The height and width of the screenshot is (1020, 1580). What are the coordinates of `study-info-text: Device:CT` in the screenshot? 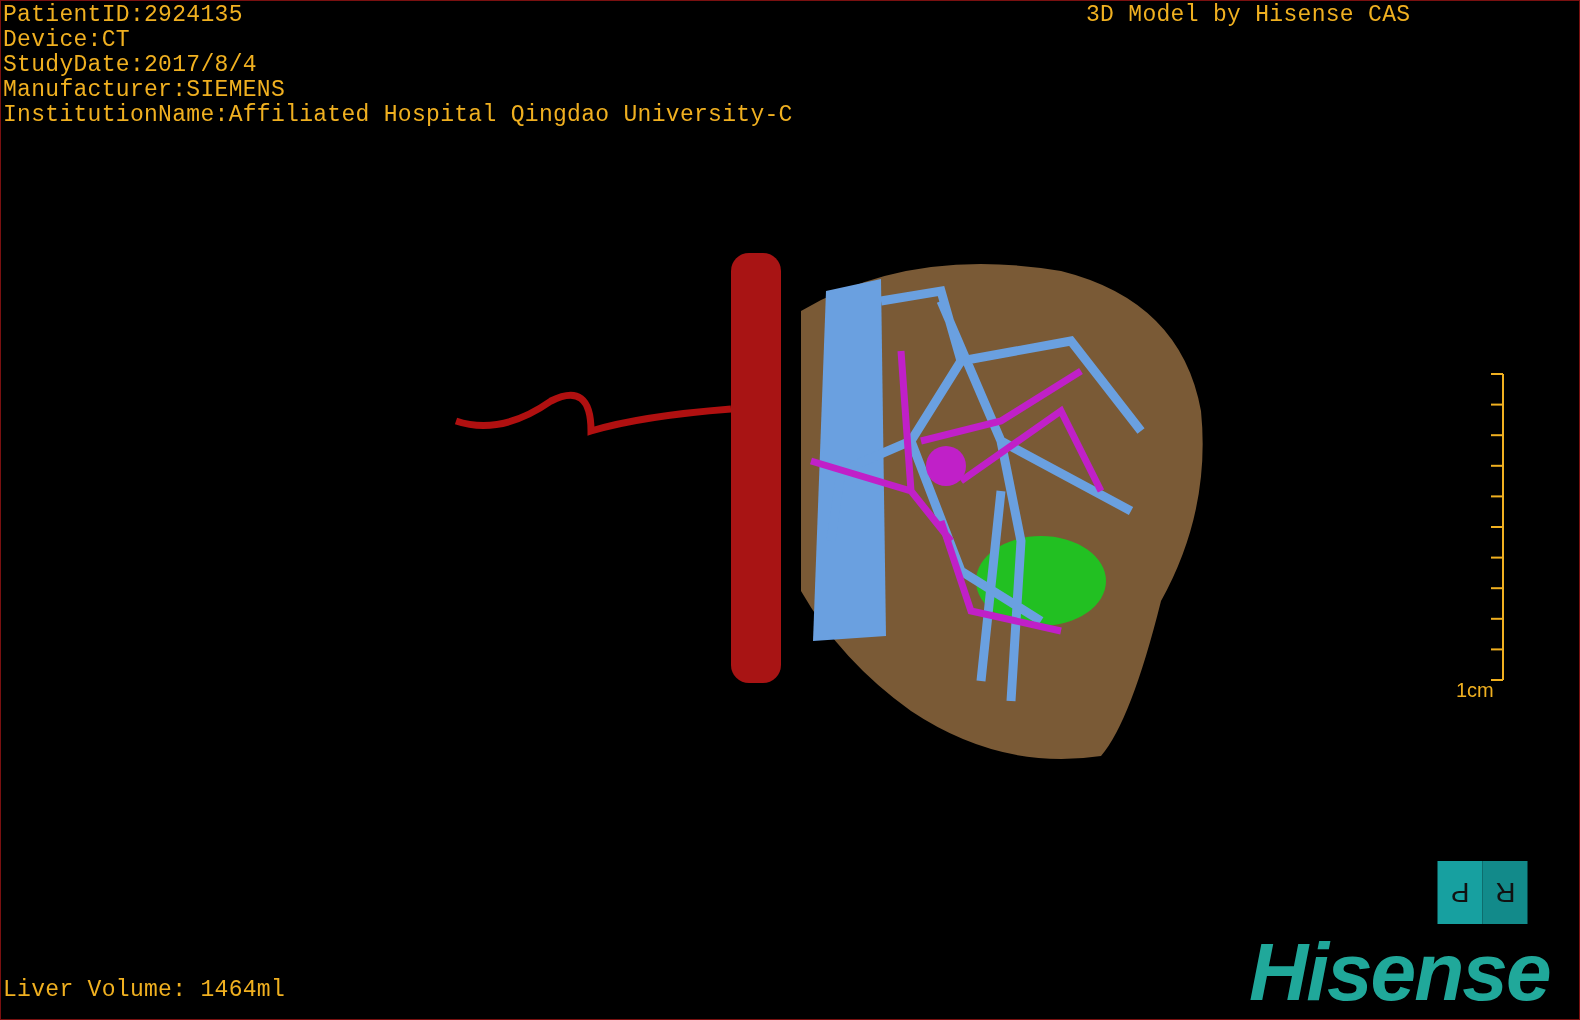 It's located at (67, 40).